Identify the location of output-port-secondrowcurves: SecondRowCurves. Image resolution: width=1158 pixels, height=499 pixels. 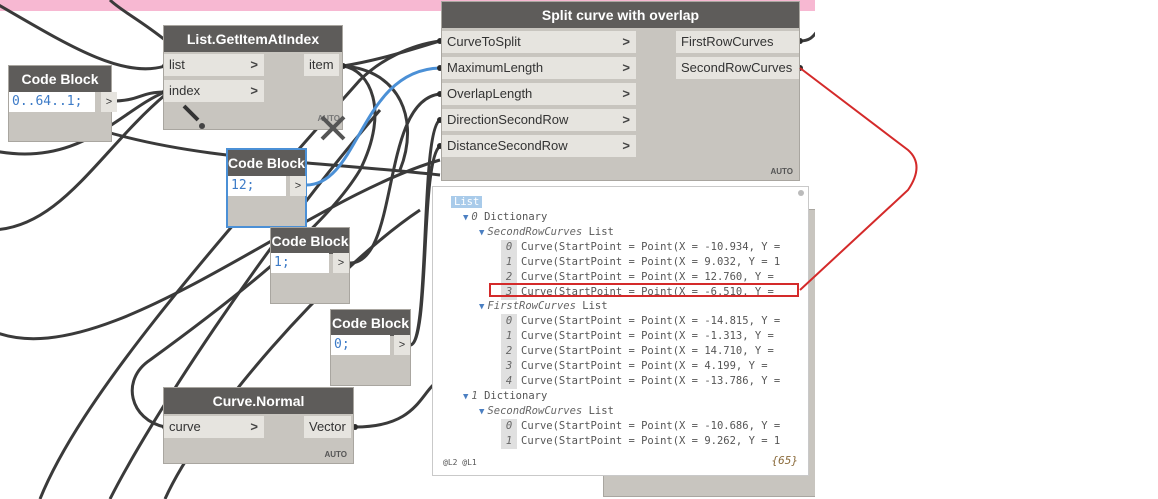
(737, 68).